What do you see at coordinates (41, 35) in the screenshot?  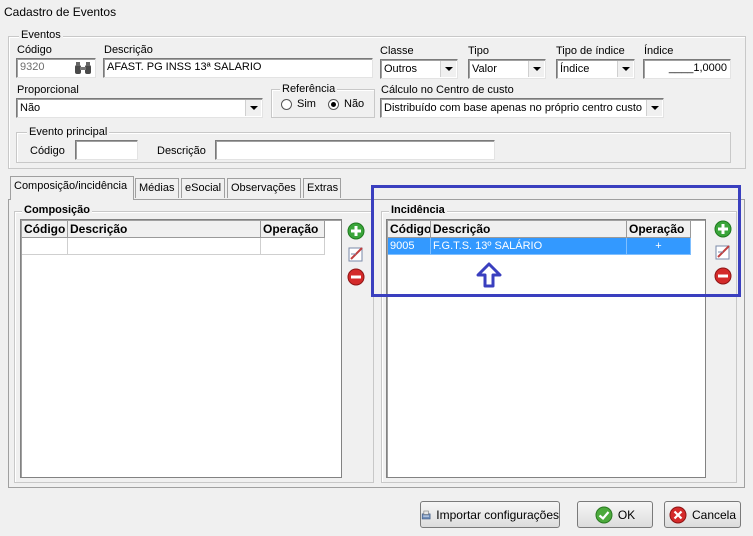 I see `eventos-group-title: Eventos` at bounding box center [41, 35].